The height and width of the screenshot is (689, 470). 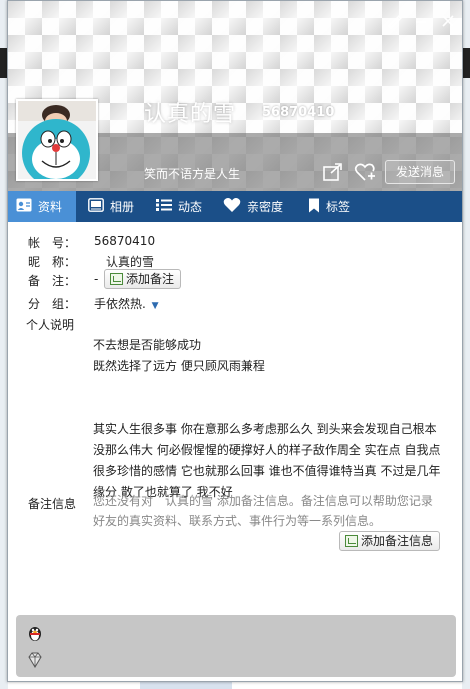 What do you see at coordinates (50, 207) in the screenshot?
I see `tab-label: 资料` at bounding box center [50, 207].